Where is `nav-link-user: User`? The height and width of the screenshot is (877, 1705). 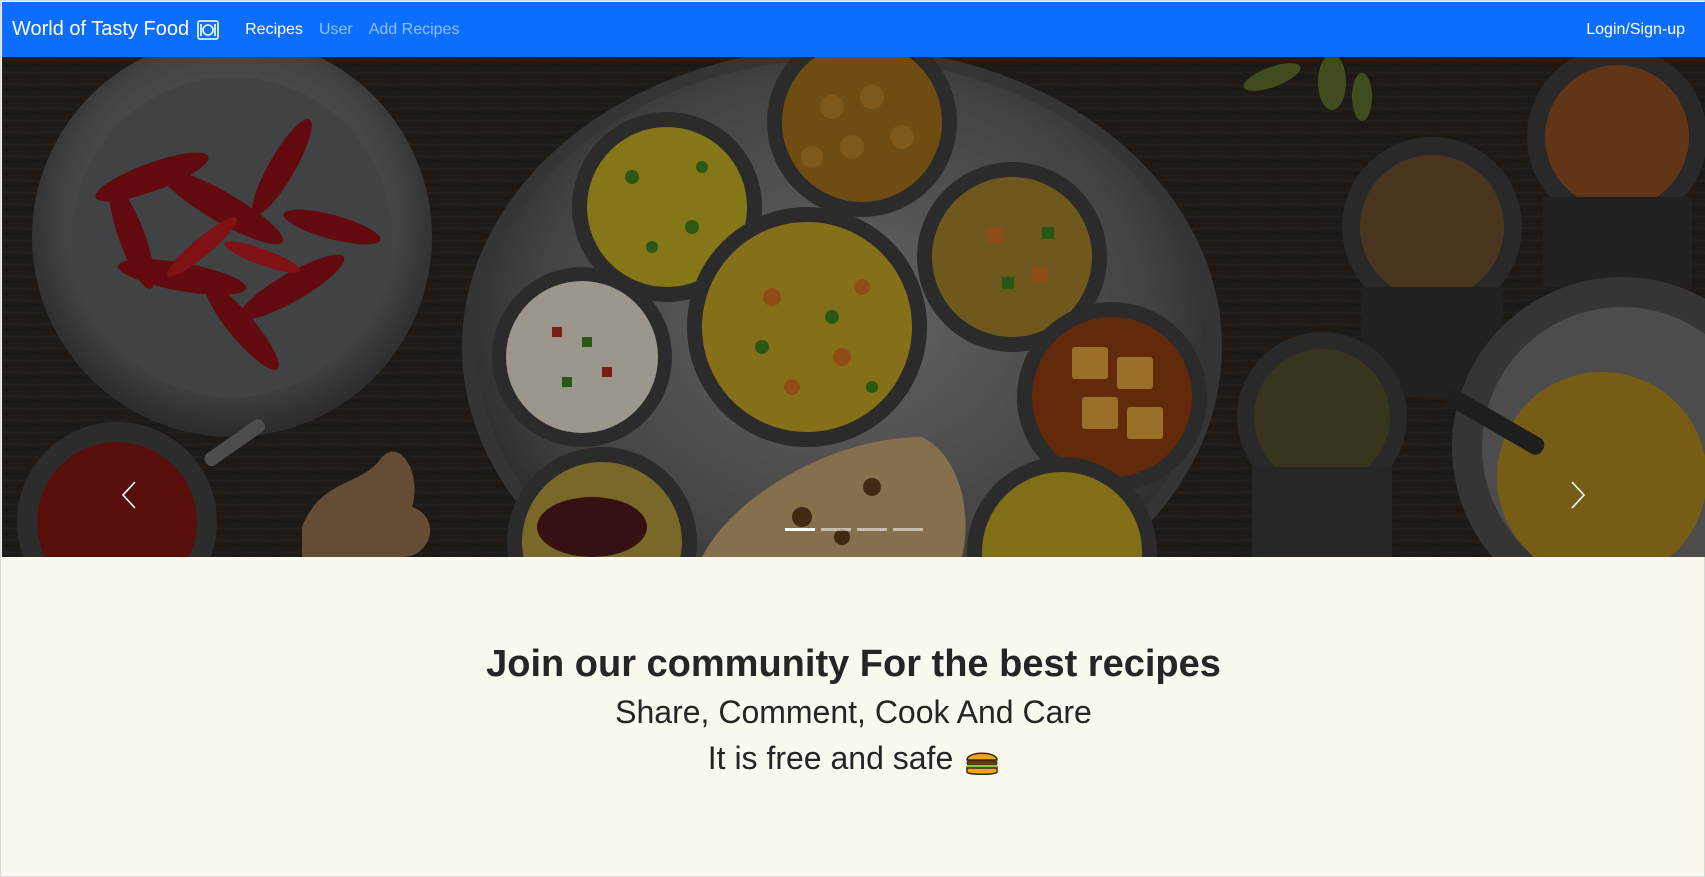 nav-link-user: User is located at coordinates (336, 30).